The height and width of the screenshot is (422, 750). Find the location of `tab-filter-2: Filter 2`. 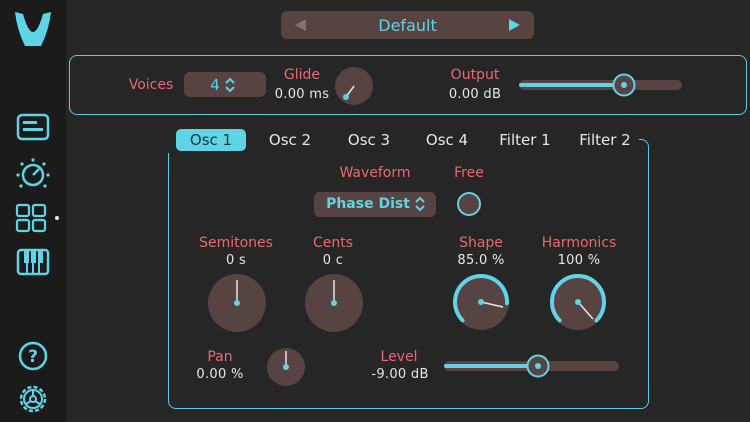

tab-filter-2: Filter 2 is located at coordinates (605, 140).